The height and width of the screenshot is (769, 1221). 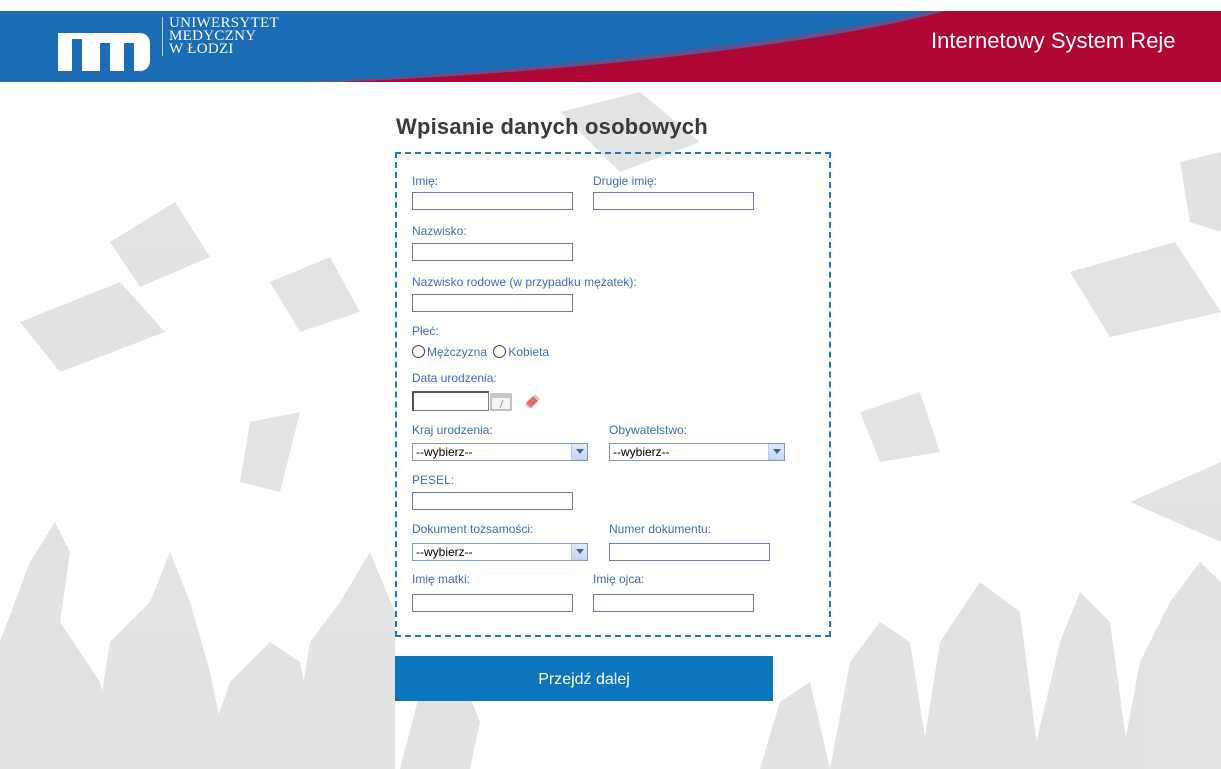 What do you see at coordinates (441, 579) in the screenshot?
I see `mother-name-label: Imię matki:` at bounding box center [441, 579].